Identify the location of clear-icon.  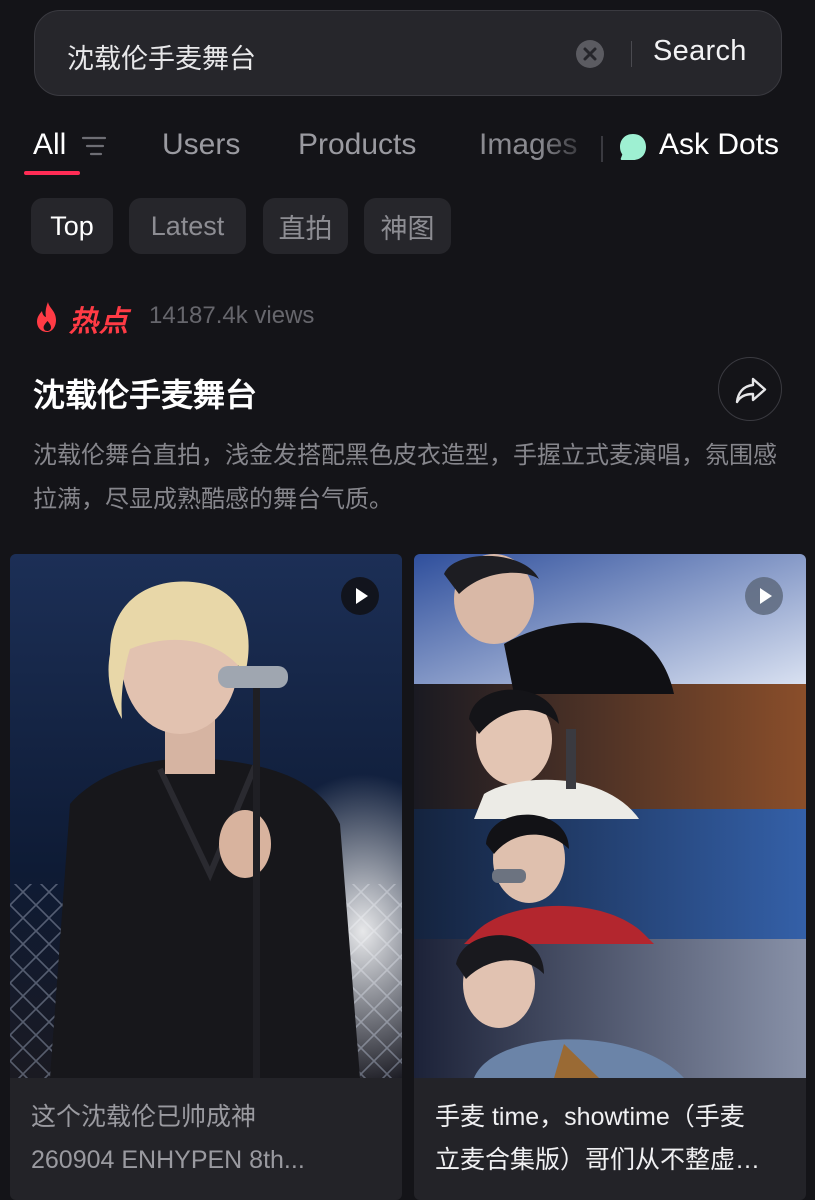
(590, 54).